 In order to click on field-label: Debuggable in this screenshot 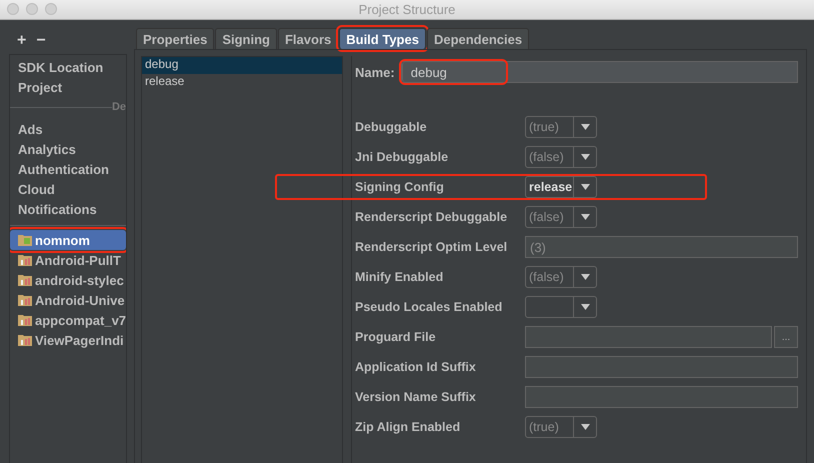, I will do `click(391, 127)`.